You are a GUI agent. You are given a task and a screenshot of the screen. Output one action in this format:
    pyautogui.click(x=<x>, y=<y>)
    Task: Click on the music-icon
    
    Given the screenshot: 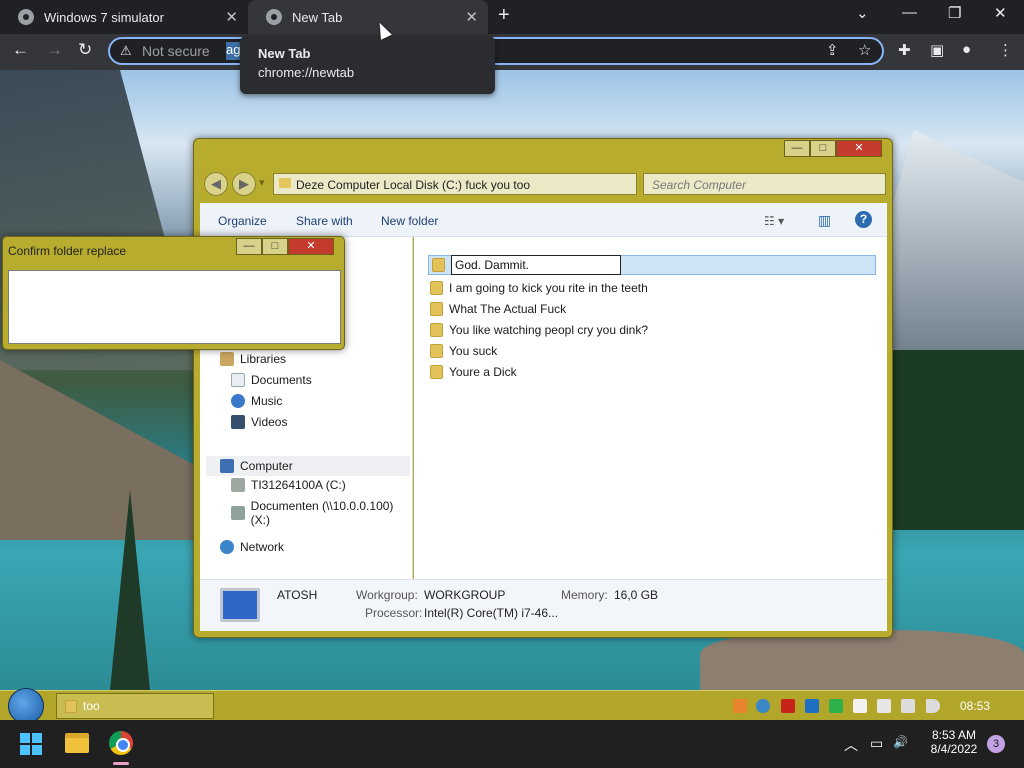 What is the action you would take?
    pyautogui.click(x=238, y=401)
    